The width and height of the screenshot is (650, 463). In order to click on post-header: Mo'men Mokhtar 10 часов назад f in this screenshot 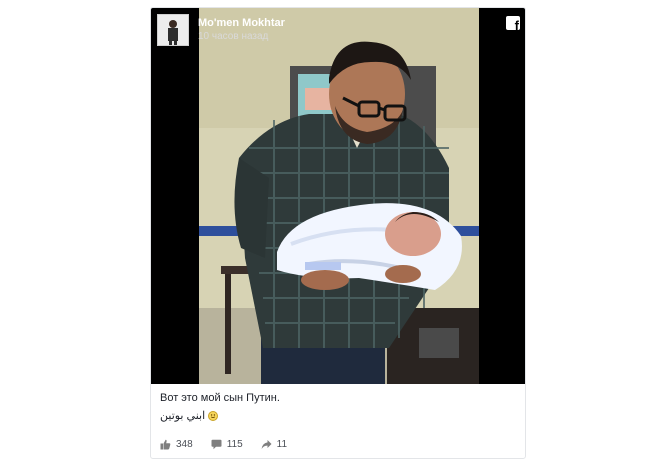, I will do `click(338, 32)`.